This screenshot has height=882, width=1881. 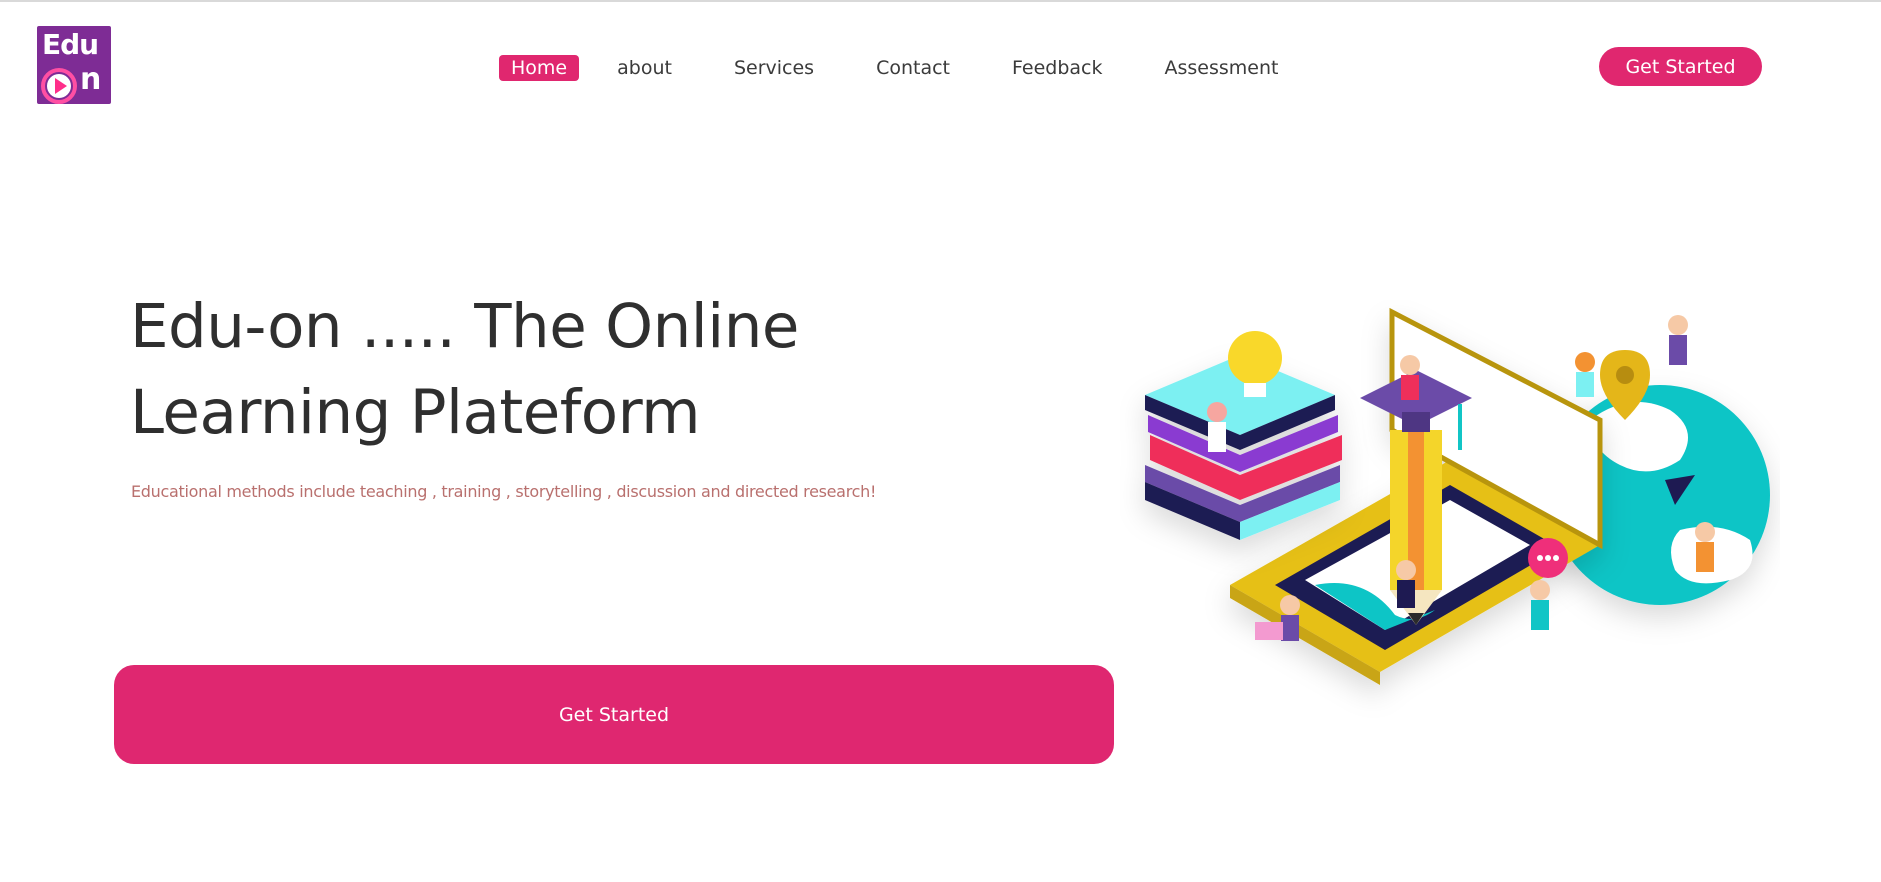 I want to click on nav-contact: Contact, so click(x=913, y=68).